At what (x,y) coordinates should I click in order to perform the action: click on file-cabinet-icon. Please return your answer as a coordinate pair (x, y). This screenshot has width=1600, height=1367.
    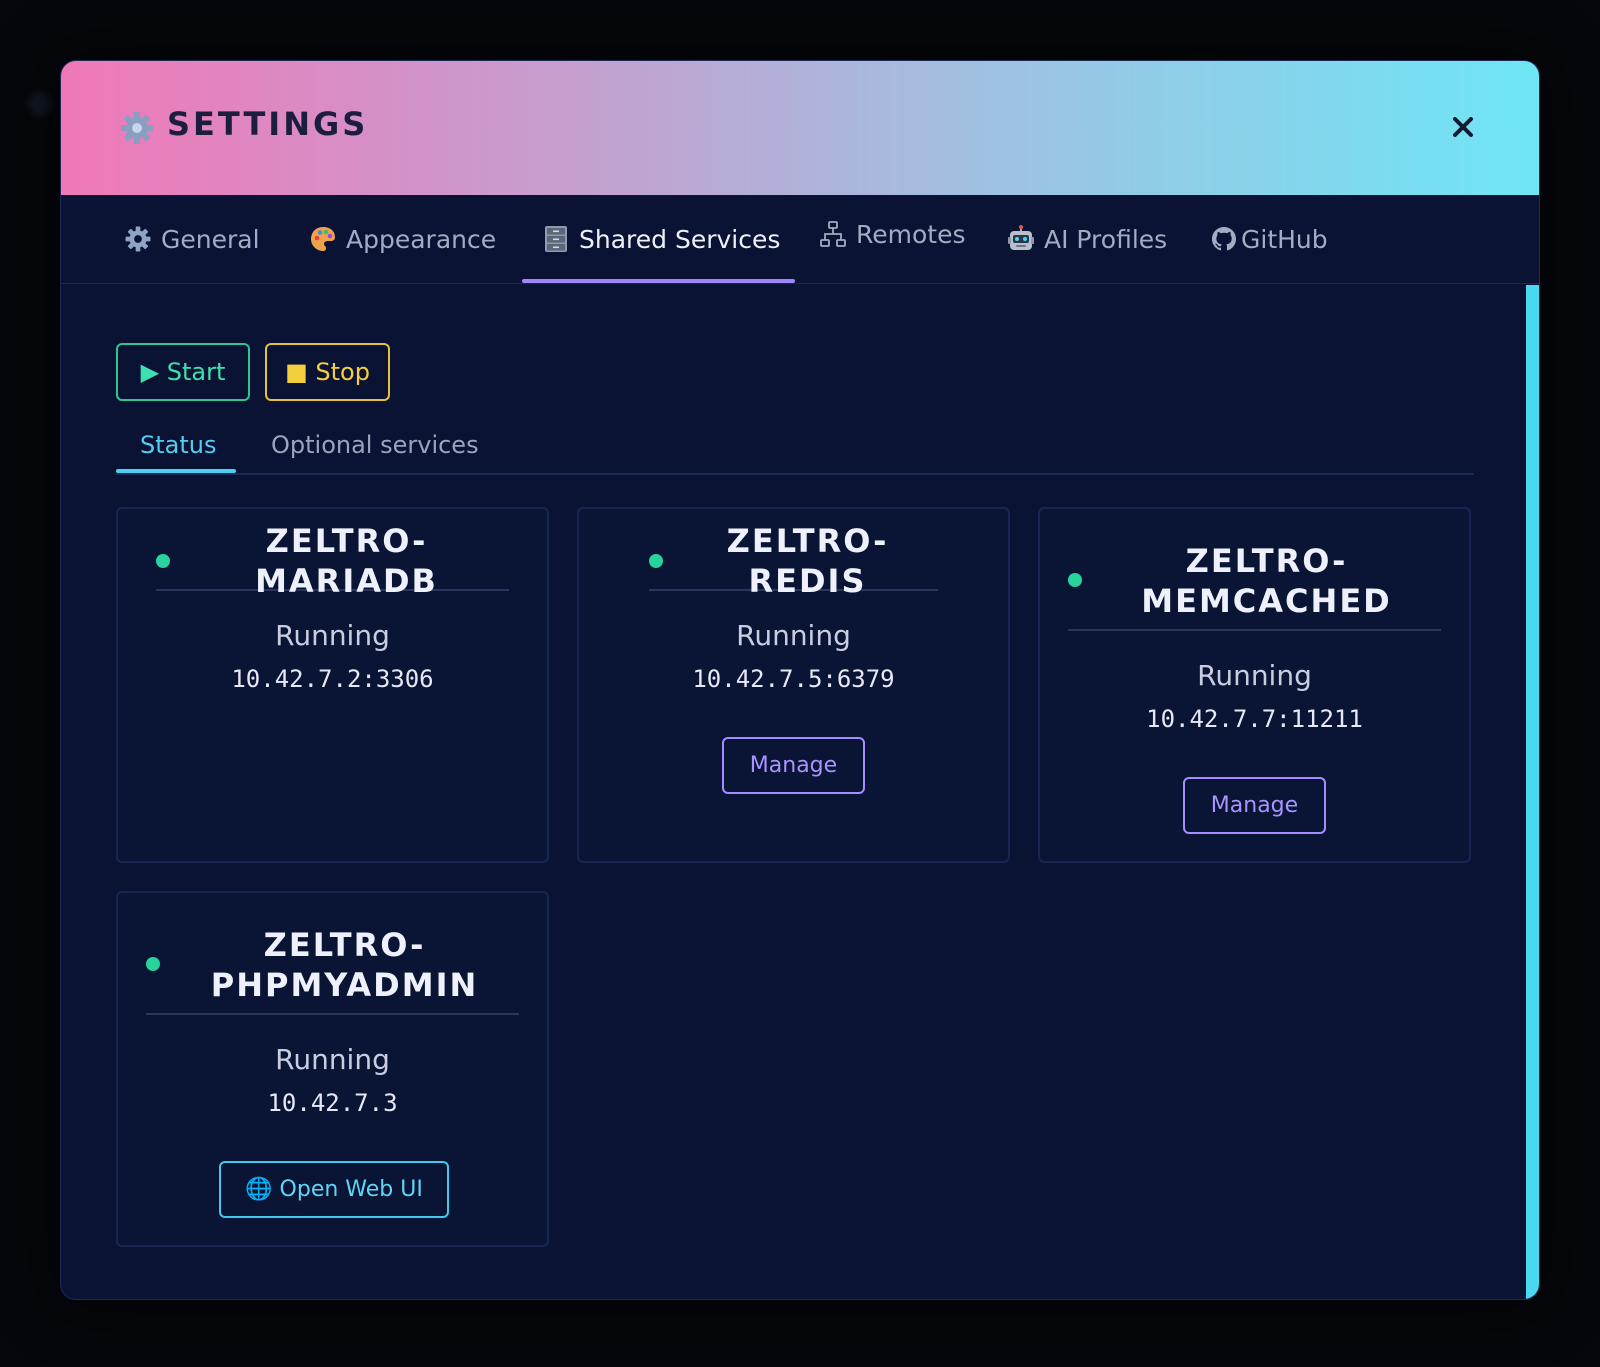
    Looking at the image, I should click on (556, 239).